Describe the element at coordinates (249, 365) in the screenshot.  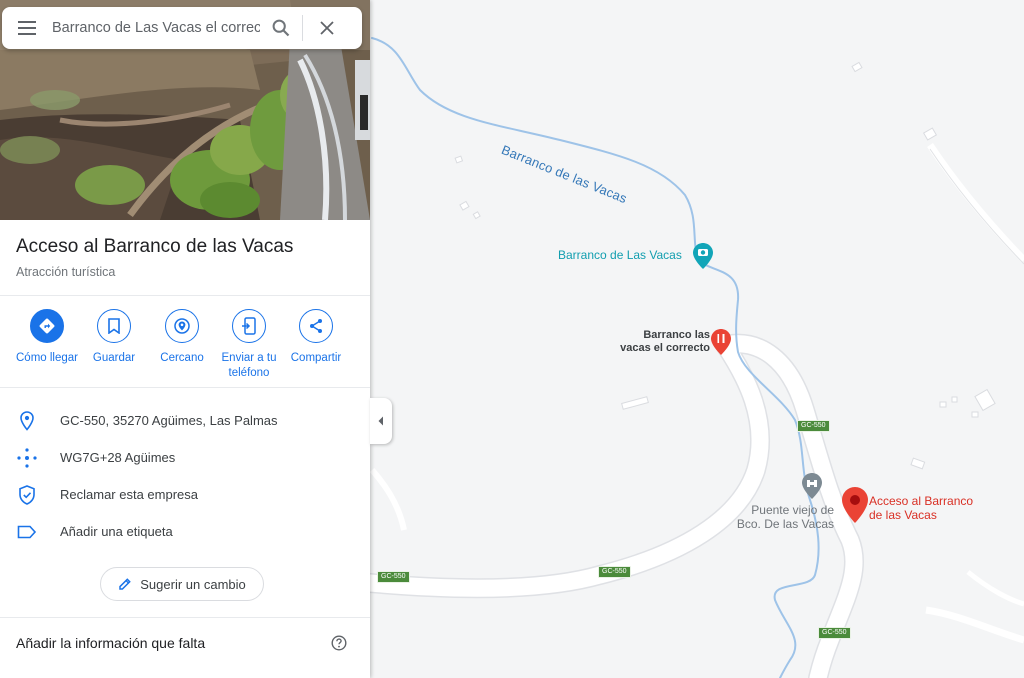
I see `send-to-phone-label: Enviar a tu teléfono` at that location.